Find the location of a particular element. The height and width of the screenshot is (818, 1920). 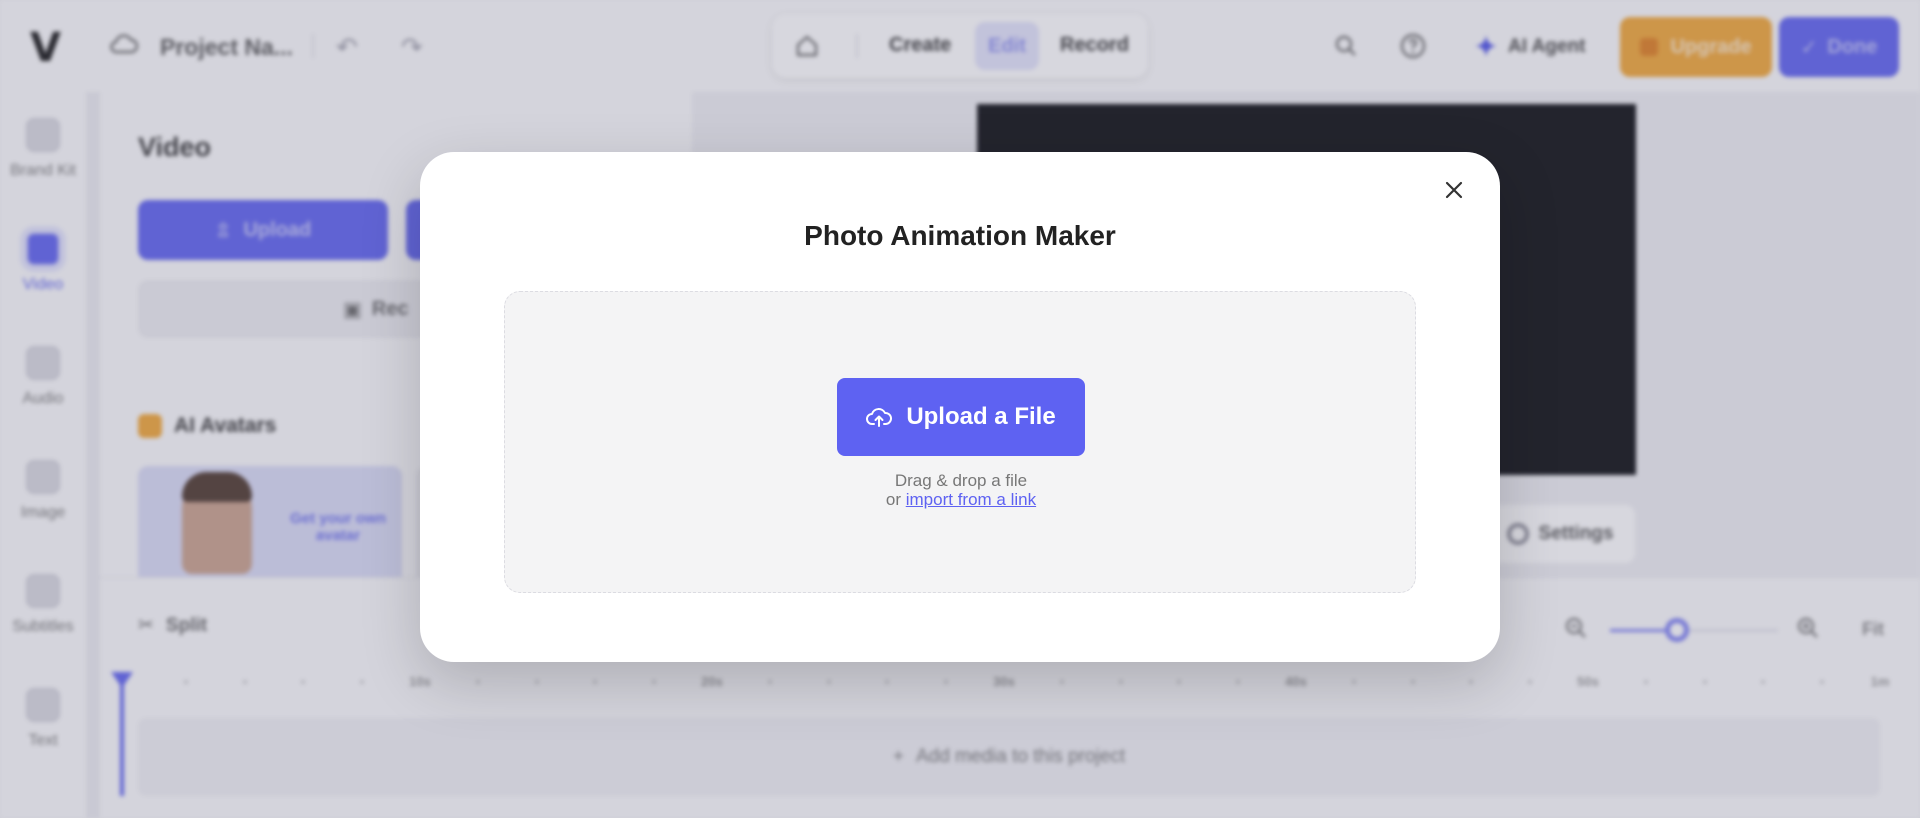

cloud-upload-icon is located at coordinates (879, 417).